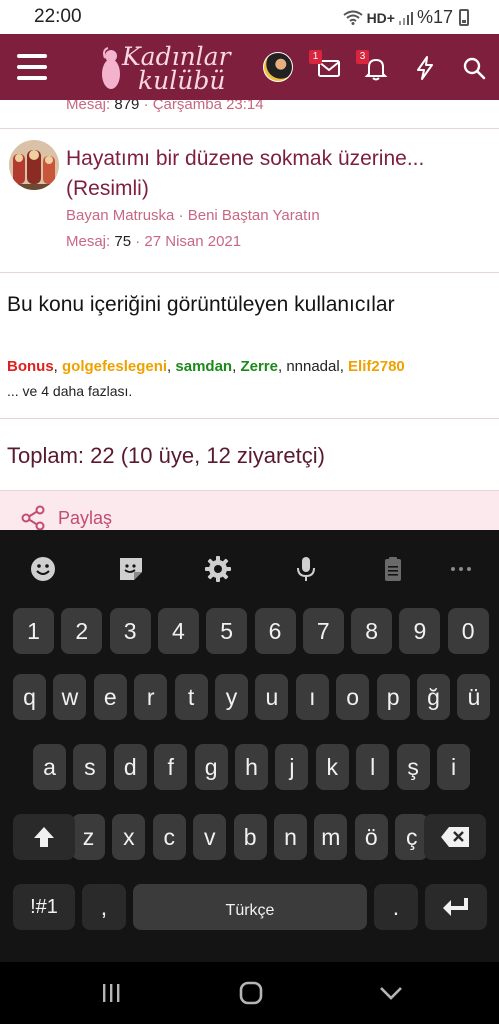 Image resolution: width=499 pixels, height=1024 pixels. Describe the element at coordinates (250, 910) in the screenshot. I see `space-key-label: Türkçe` at that location.